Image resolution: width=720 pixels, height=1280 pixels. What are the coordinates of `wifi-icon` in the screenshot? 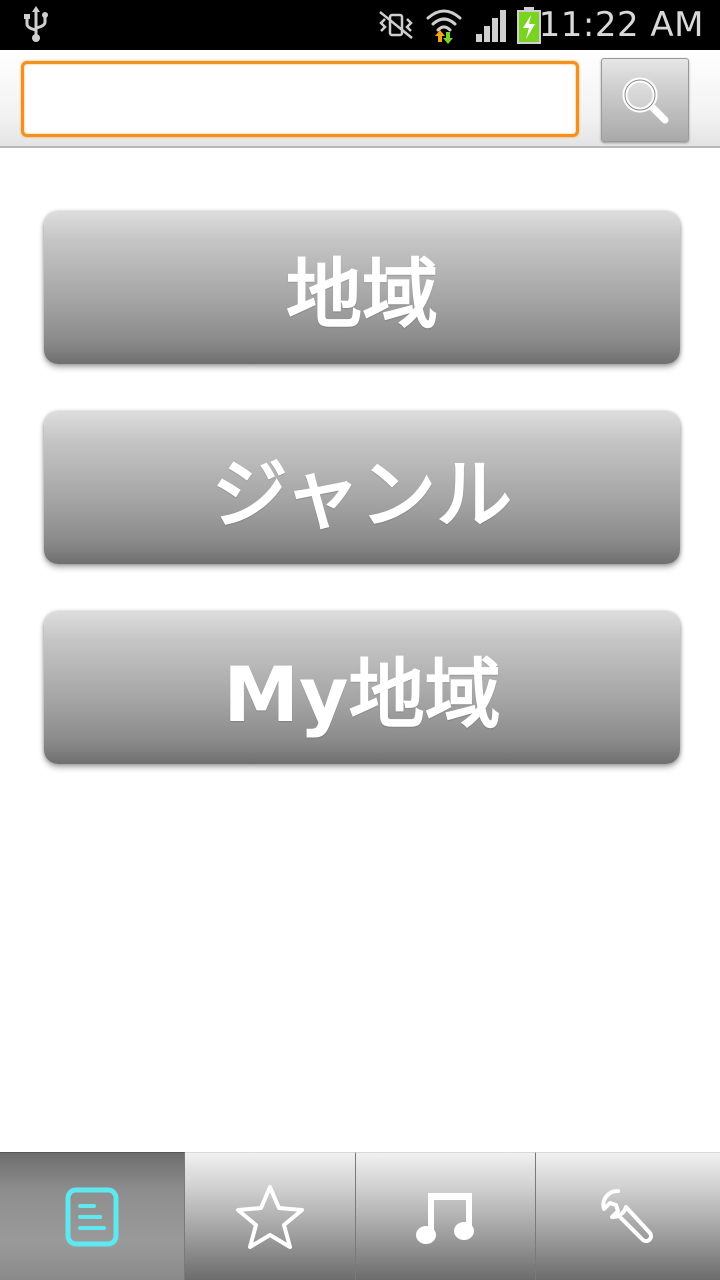 It's located at (444, 26).